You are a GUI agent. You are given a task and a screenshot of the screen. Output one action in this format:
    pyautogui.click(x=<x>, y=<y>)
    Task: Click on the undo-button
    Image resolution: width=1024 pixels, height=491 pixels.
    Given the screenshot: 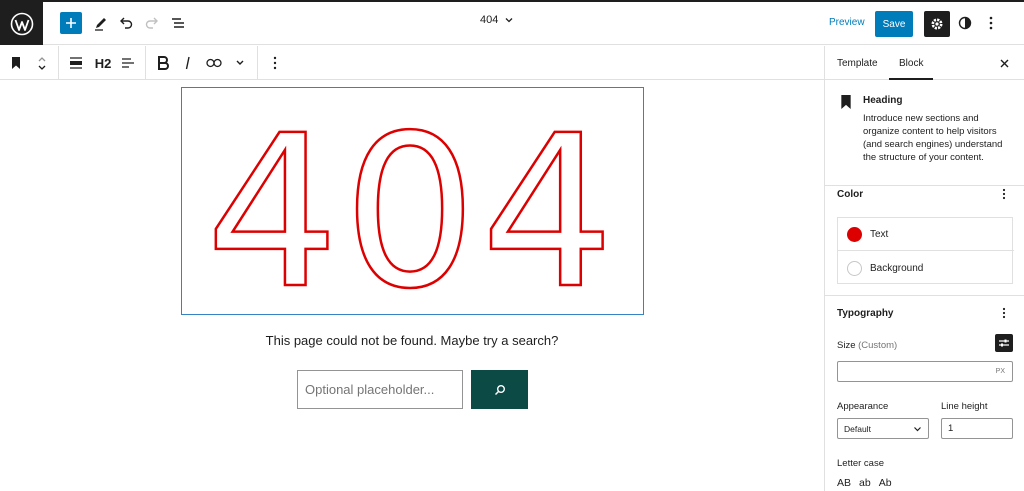 What is the action you would take?
    pyautogui.click(x=126, y=23)
    